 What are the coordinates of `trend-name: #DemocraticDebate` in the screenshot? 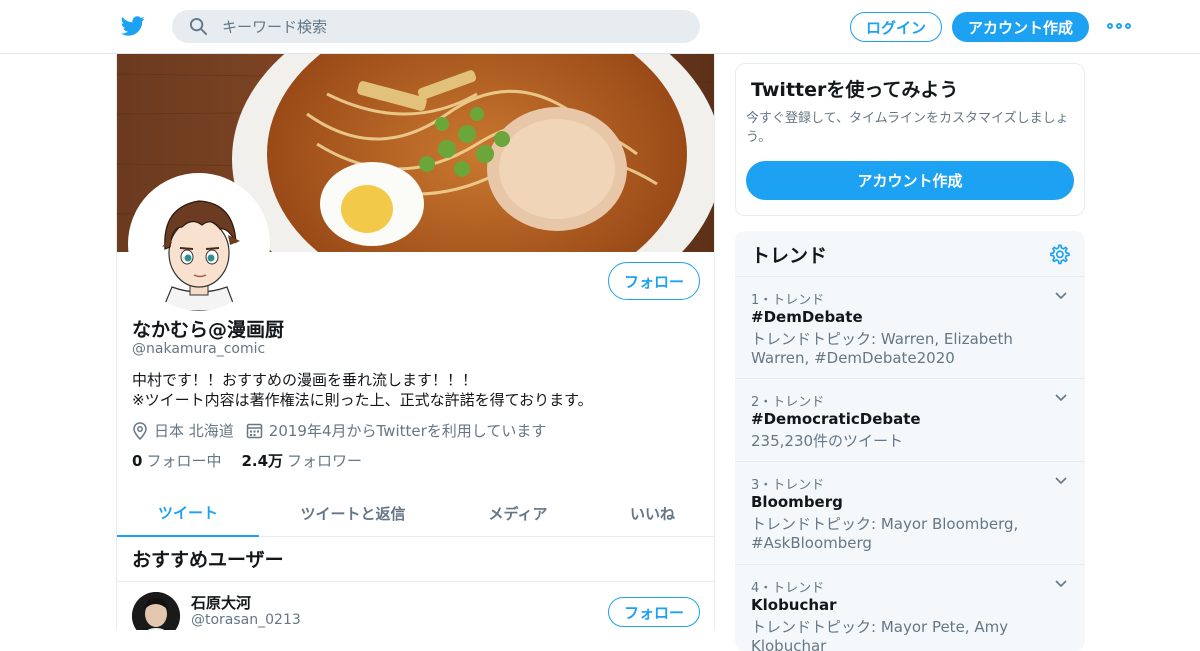 It's located at (836, 419).